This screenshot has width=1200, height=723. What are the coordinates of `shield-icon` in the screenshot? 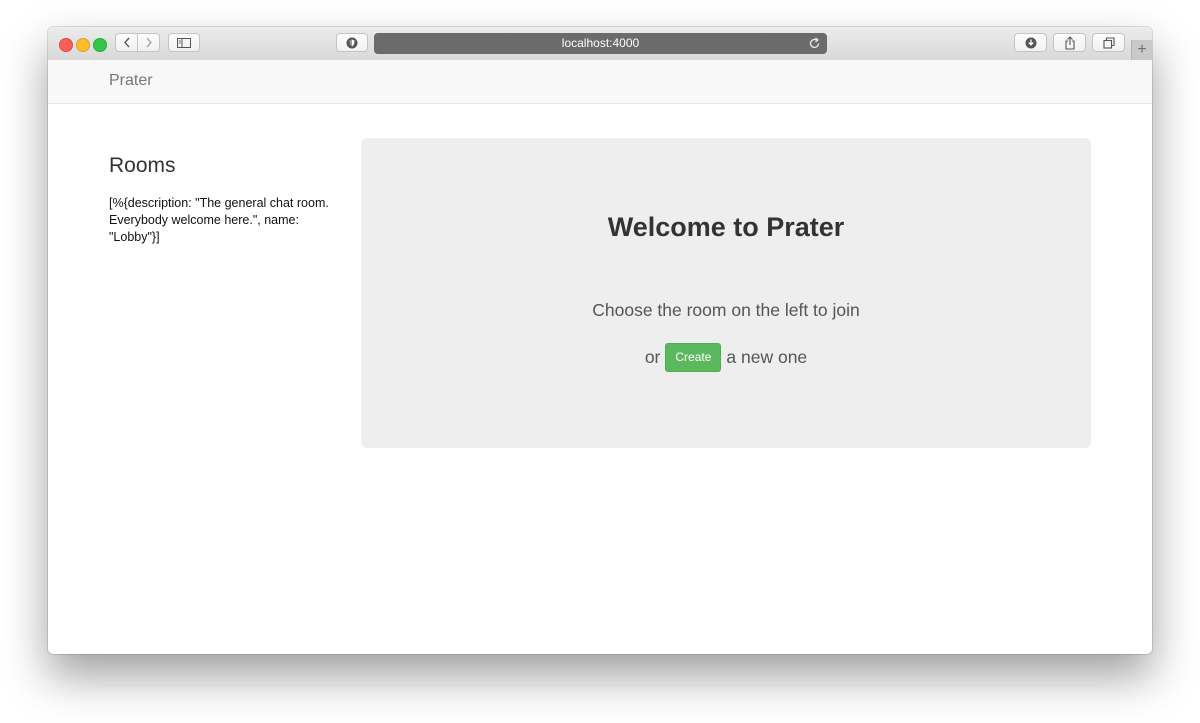 It's located at (352, 42).